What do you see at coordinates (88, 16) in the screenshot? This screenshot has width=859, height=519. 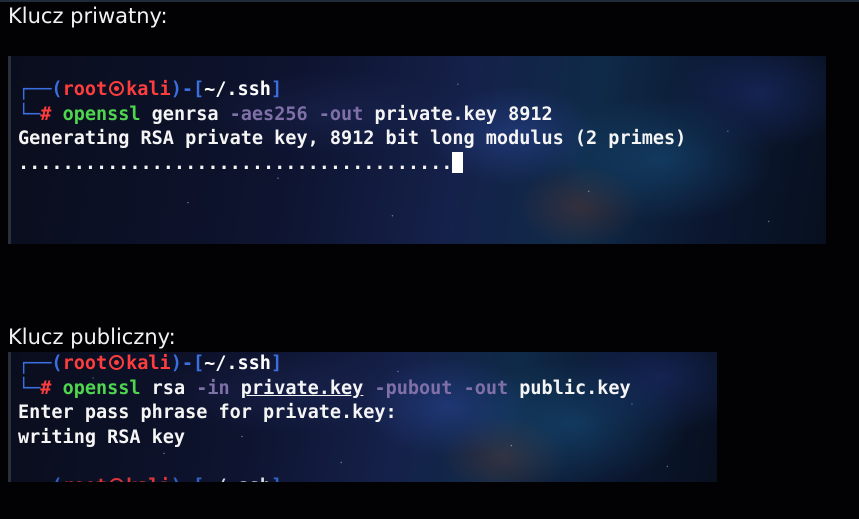 I see `private-key-heading: Klucz priwatny:` at bounding box center [88, 16].